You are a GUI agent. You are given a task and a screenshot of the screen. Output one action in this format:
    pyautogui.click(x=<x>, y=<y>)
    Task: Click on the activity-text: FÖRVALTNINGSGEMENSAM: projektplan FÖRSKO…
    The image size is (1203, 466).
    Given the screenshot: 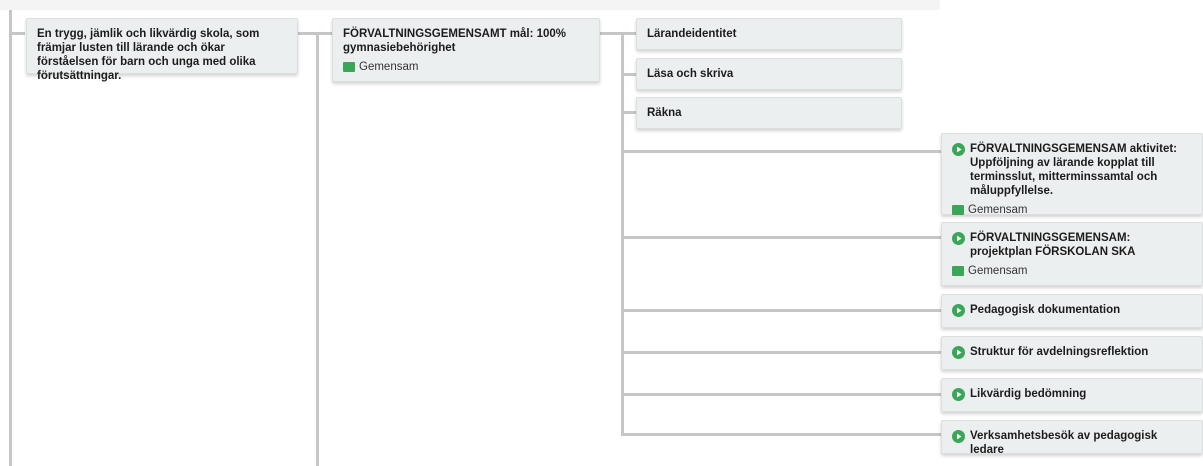 What is the action you would take?
    pyautogui.click(x=1053, y=245)
    